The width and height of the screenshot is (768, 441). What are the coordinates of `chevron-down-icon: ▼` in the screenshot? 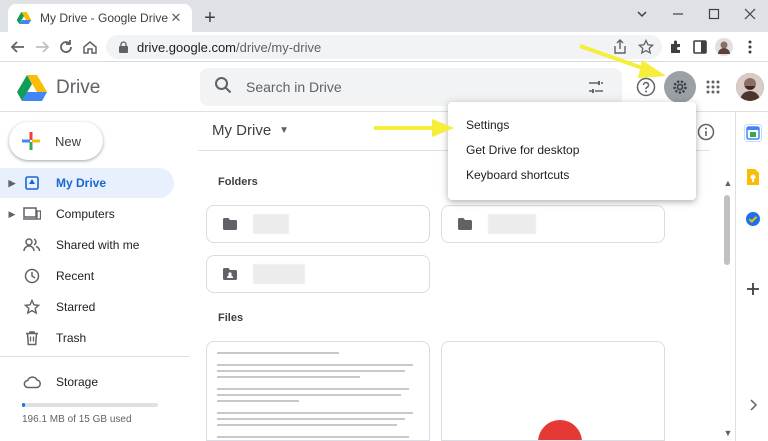 It's located at (284, 130).